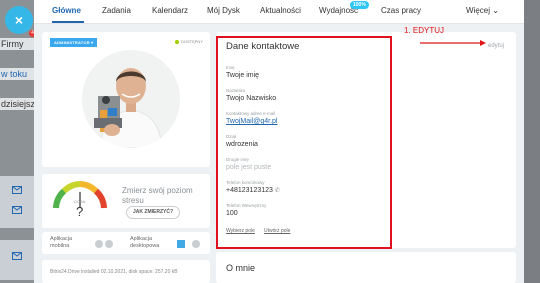  What do you see at coordinates (188, 41) in the screenshot?
I see `status-indicator: DOSTĘPNY` at bounding box center [188, 41].